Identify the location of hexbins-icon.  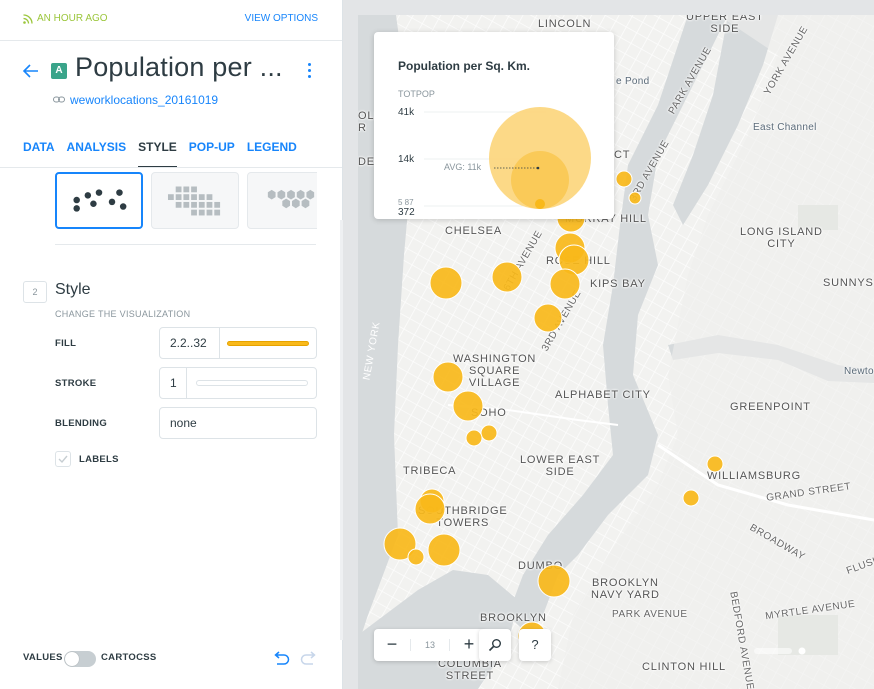
(291, 199).